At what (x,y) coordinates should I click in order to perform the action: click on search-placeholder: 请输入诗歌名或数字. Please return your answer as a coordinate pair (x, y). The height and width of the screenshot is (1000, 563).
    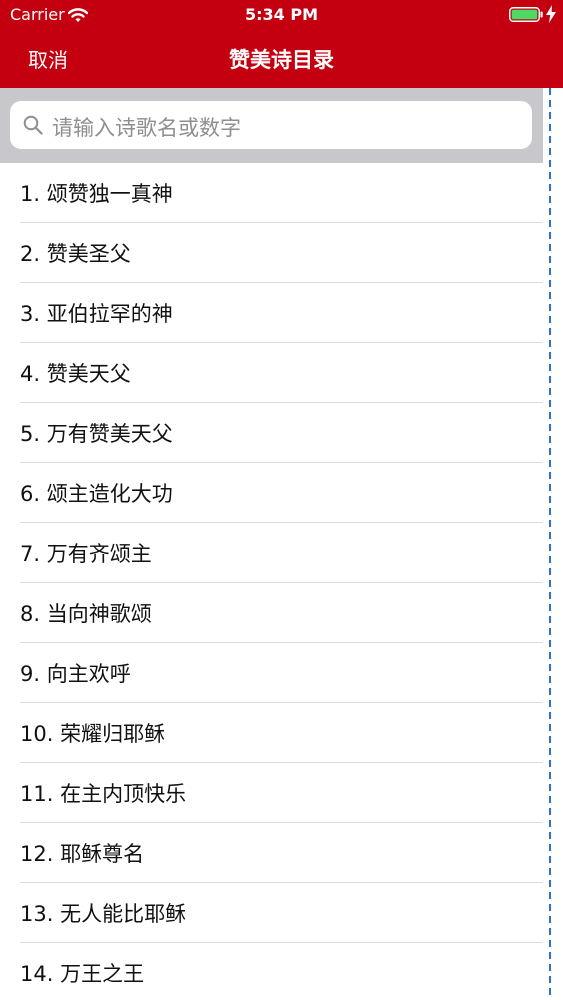
    Looking at the image, I should click on (146, 128).